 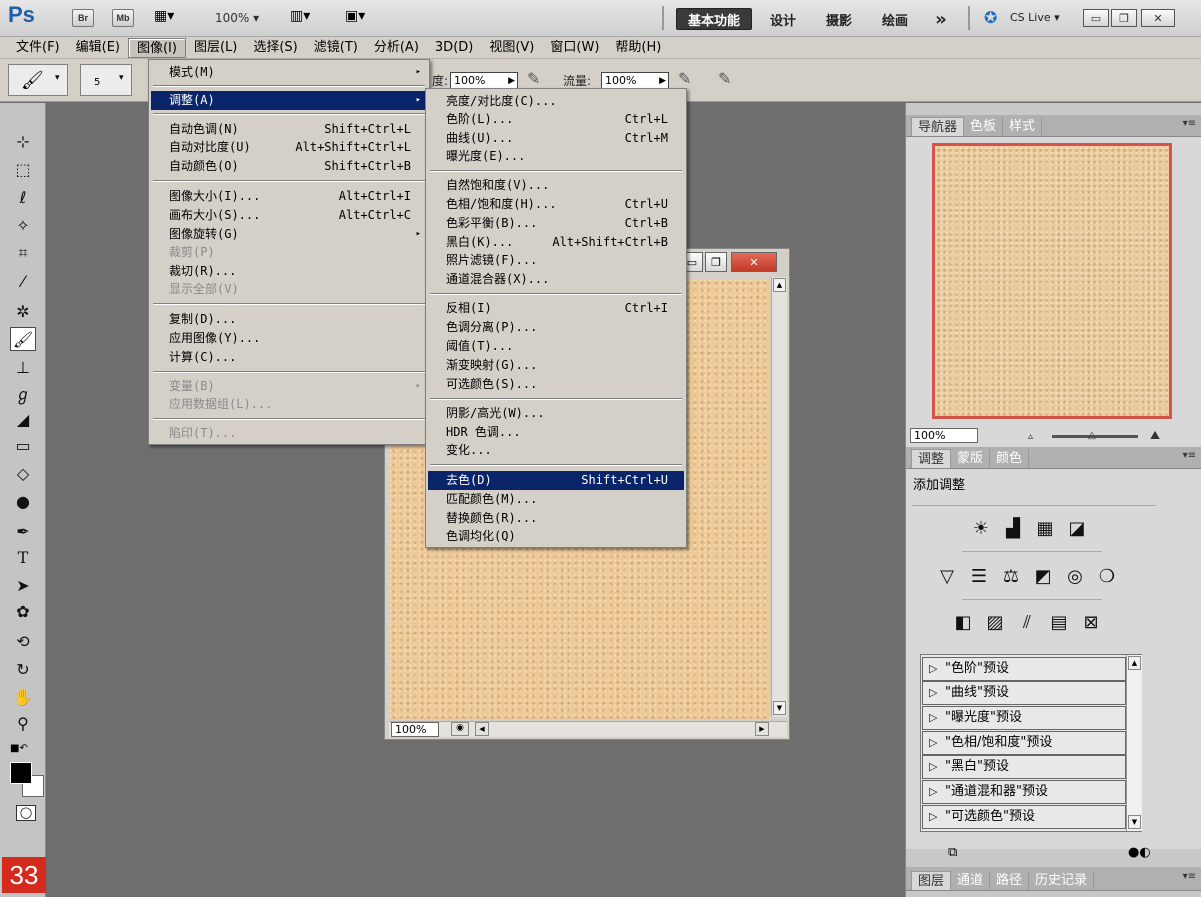 What do you see at coordinates (556, 119) in the screenshot?
I see `menu-item-levels: 色阶(L)... Ctrl+L` at bounding box center [556, 119].